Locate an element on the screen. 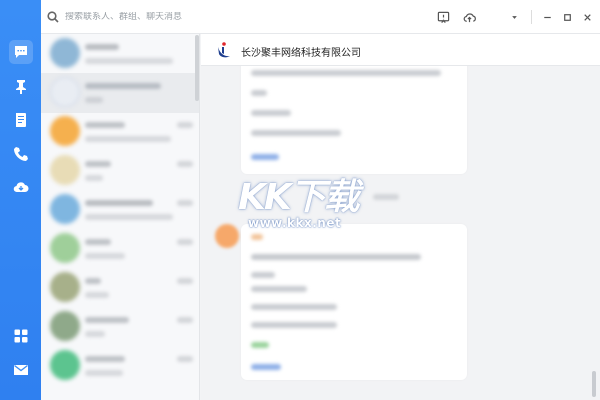  timestamp is located at coordinates (386, 197).